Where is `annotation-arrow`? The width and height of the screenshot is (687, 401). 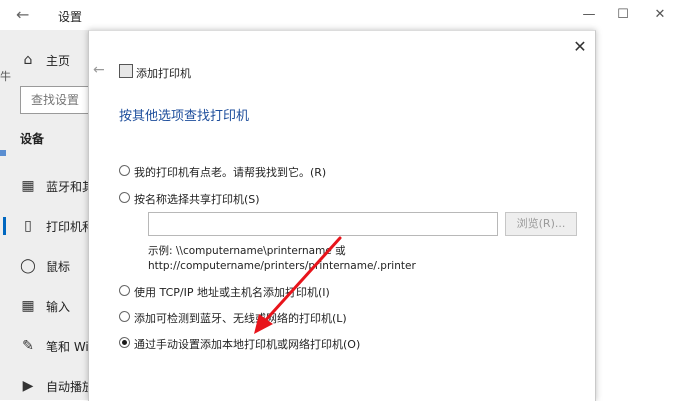 annotation-arrow is located at coordinates (298, 285).